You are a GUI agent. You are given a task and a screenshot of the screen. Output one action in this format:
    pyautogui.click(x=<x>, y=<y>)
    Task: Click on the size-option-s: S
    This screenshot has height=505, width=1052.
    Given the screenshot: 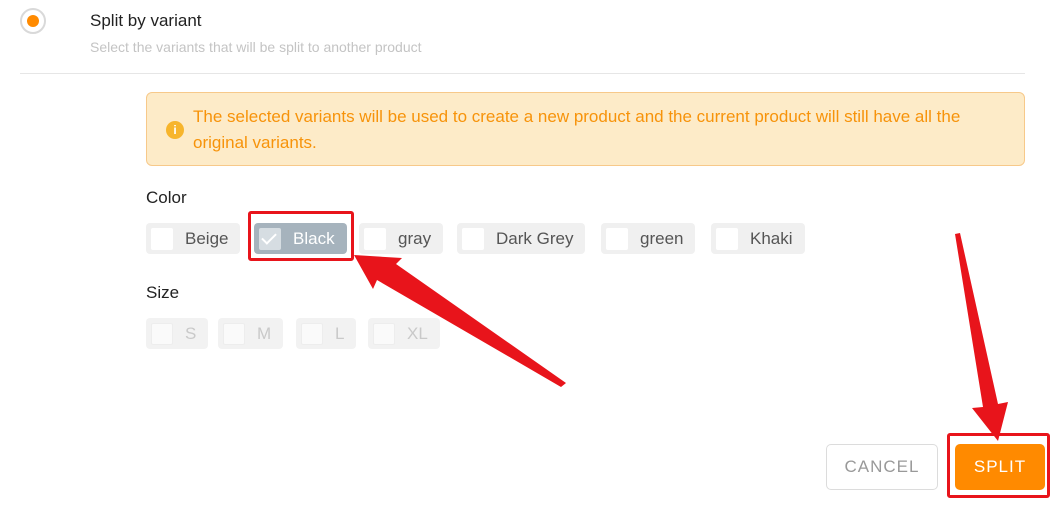 What is the action you would take?
    pyautogui.click(x=177, y=333)
    